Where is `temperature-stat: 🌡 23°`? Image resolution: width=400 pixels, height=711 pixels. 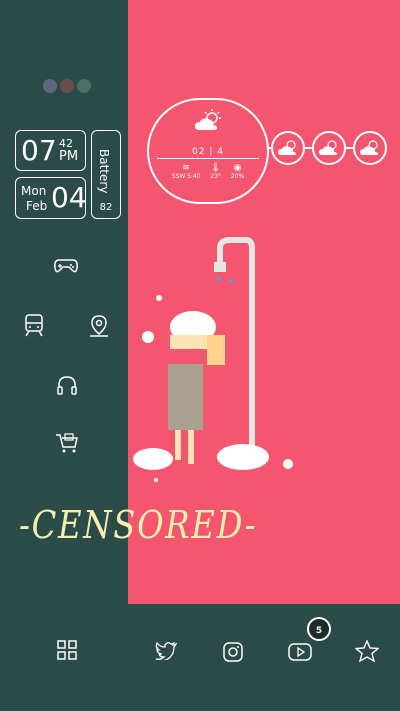
temperature-stat: 🌡 23° is located at coordinates (215, 171).